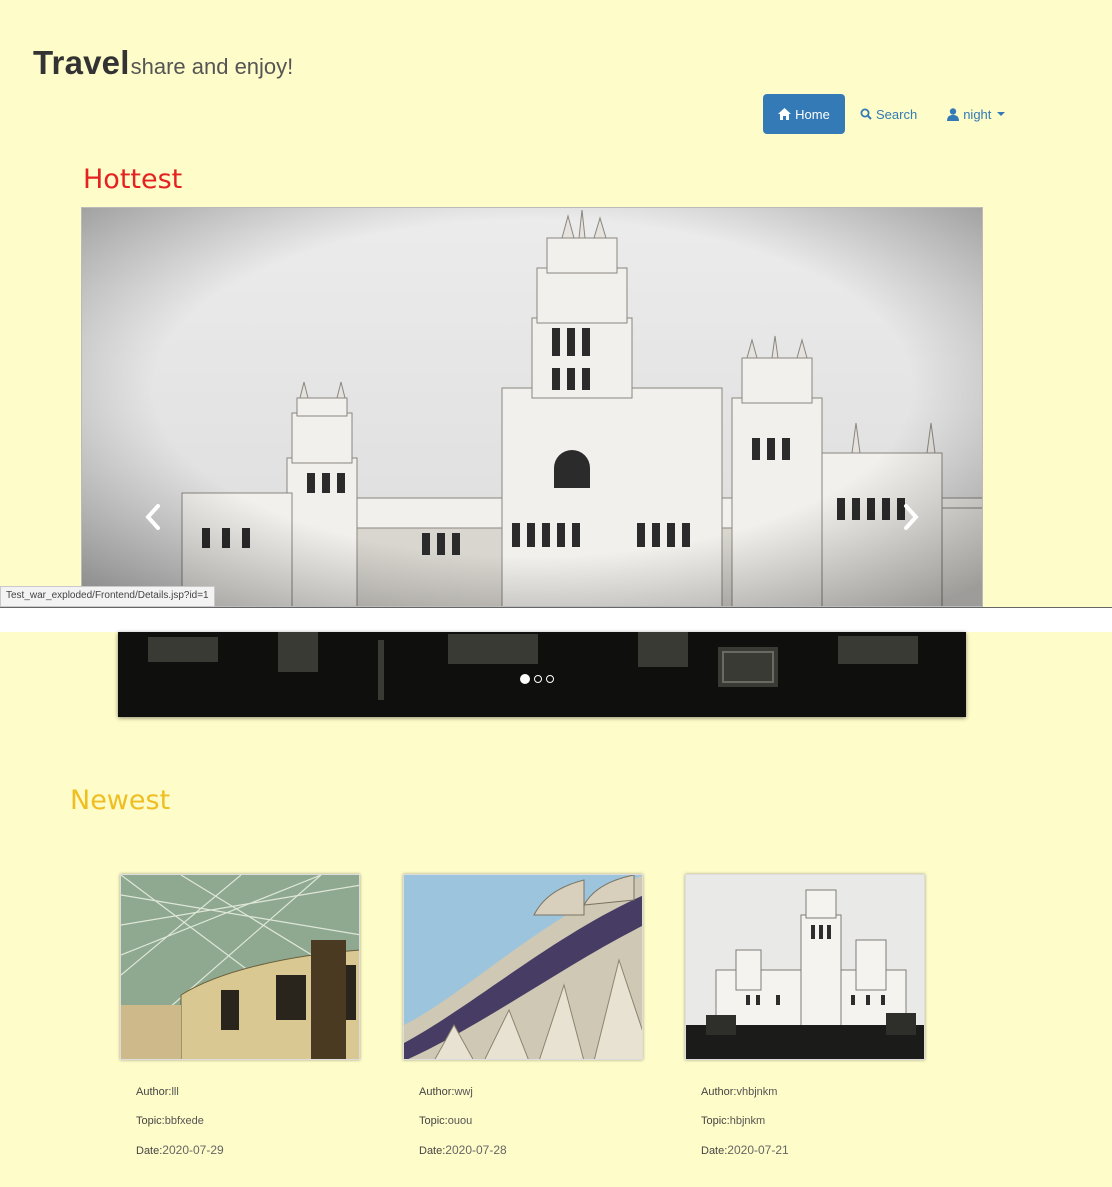 Image resolution: width=1112 pixels, height=1187 pixels. Describe the element at coordinates (476, 1150) in the screenshot. I see `date-value: 2020-07-28` at that location.